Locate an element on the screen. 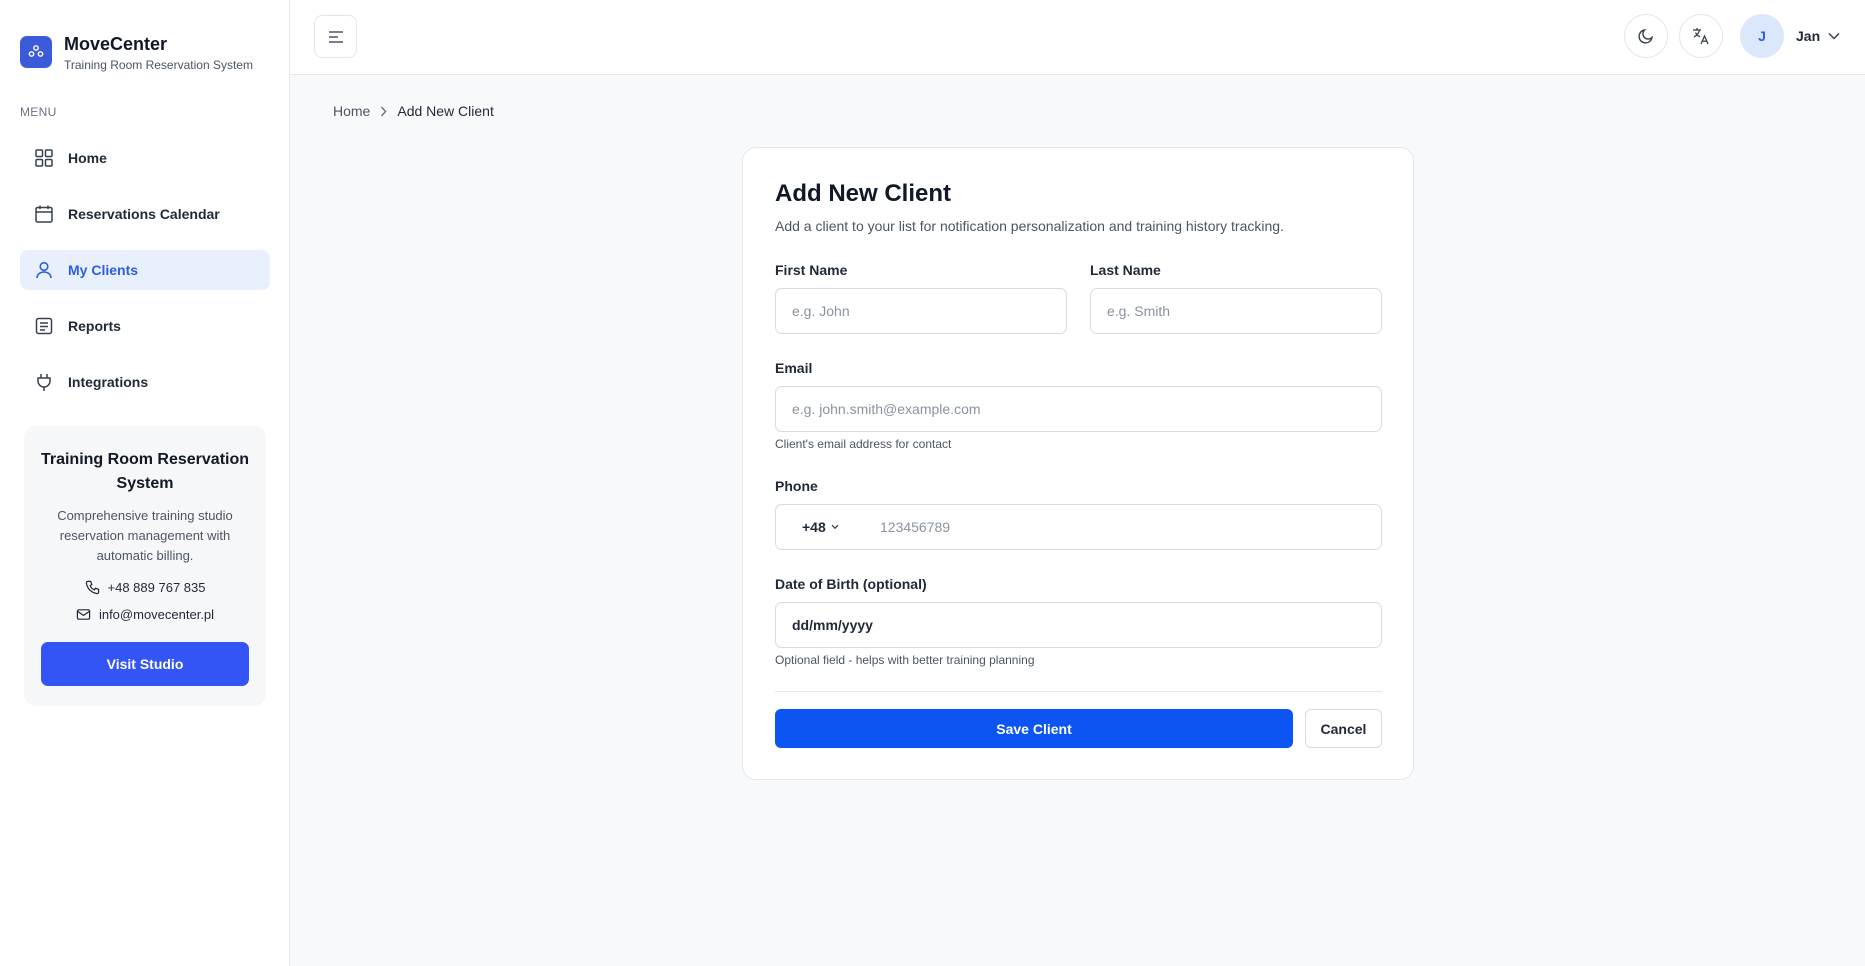 The width and height of the screenshot is (1865, 966). sidebar-item-label: My Clients is located at coordinates (103, 270).